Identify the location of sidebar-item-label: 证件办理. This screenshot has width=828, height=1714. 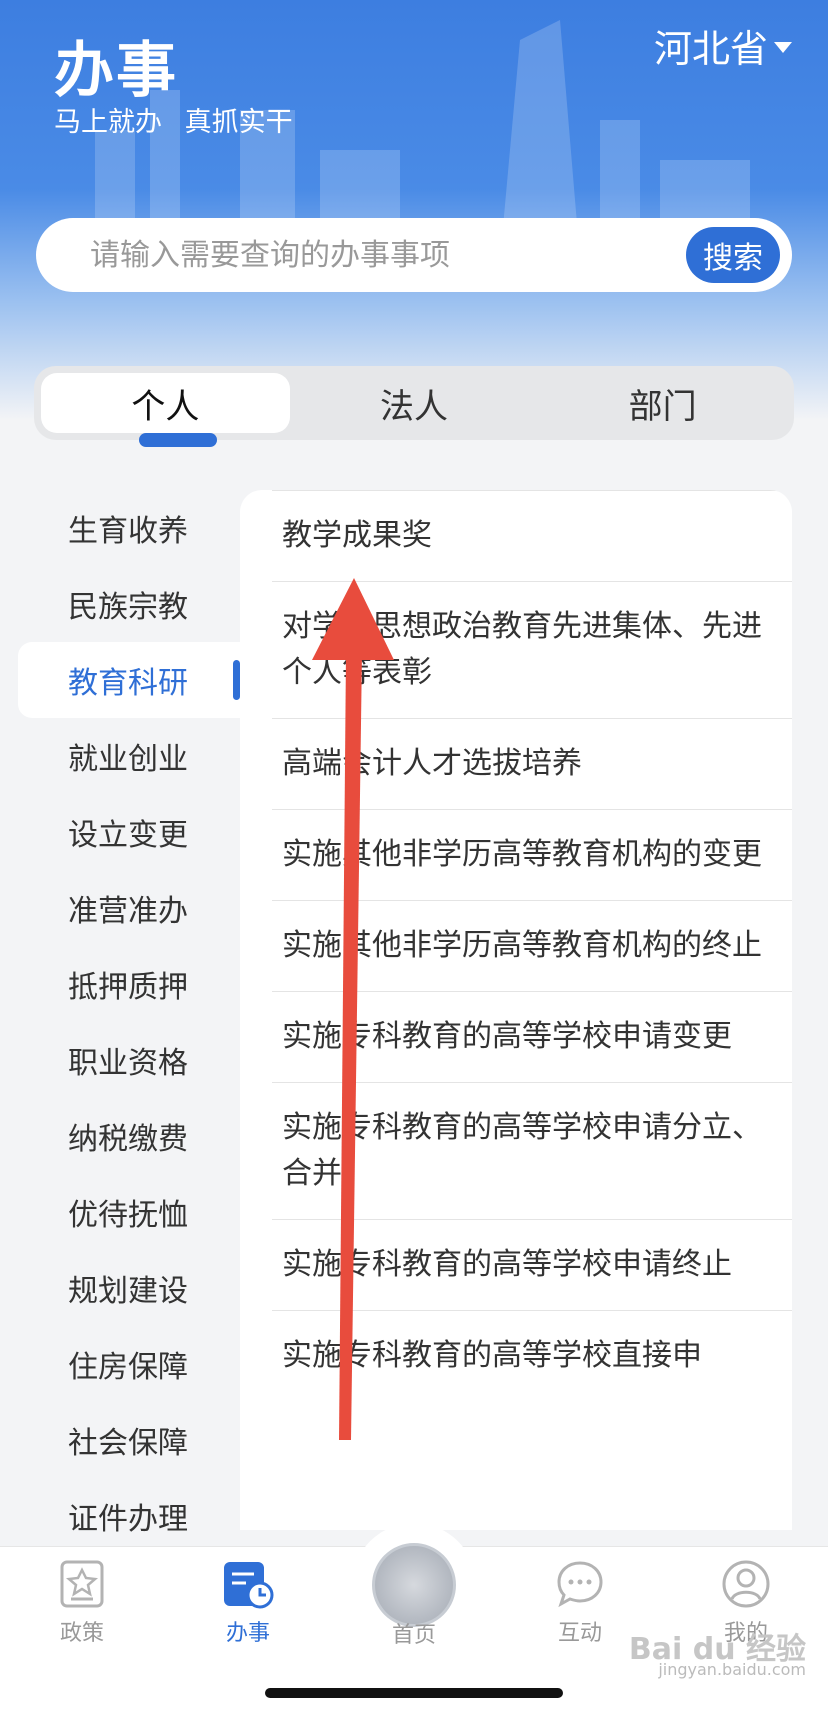
(128, 1519).